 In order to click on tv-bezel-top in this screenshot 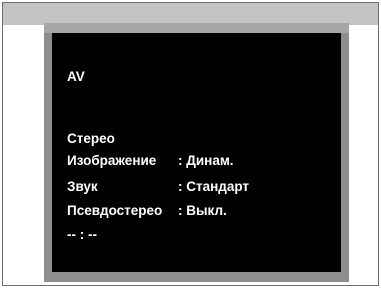, I will do `click(196, 28)`.